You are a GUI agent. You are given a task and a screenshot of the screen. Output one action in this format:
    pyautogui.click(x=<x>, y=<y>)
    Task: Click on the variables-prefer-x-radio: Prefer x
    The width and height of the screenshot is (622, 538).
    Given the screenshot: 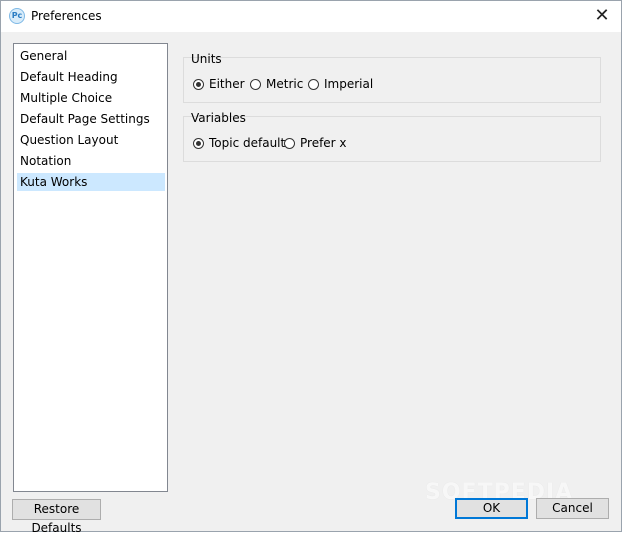 What is the action you would take?
    pyautogui.click(x=315, y=143)
    